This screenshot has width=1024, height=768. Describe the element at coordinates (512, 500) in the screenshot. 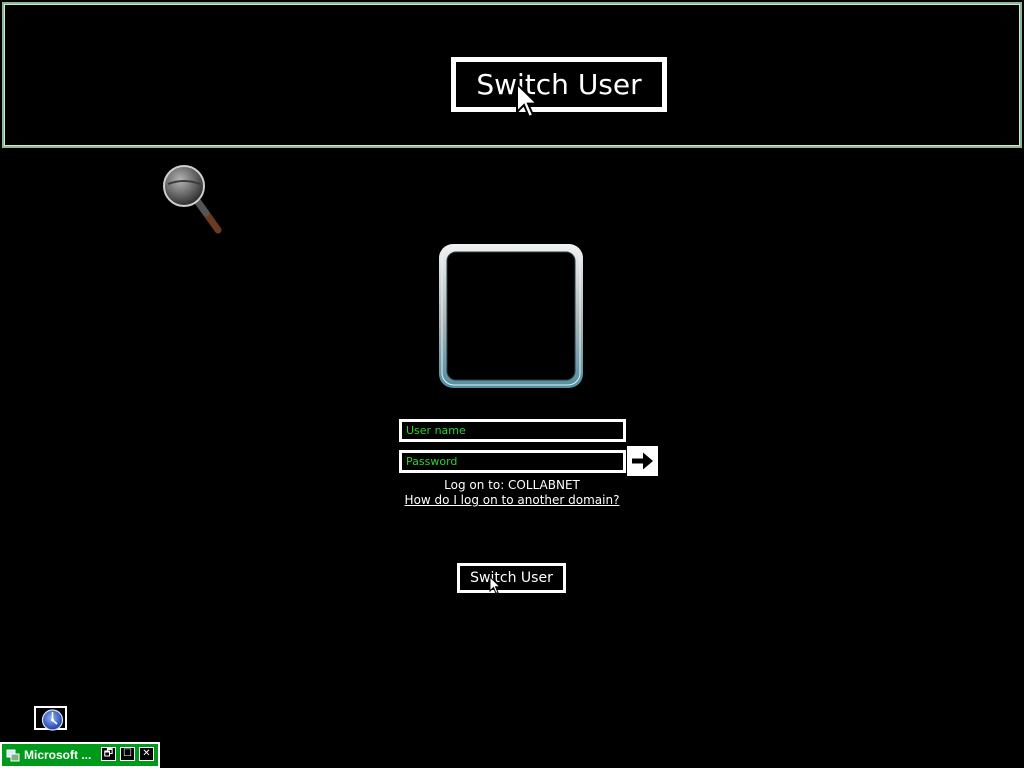

I see `other-domain-link: How do I log on to another domain?` at that location.